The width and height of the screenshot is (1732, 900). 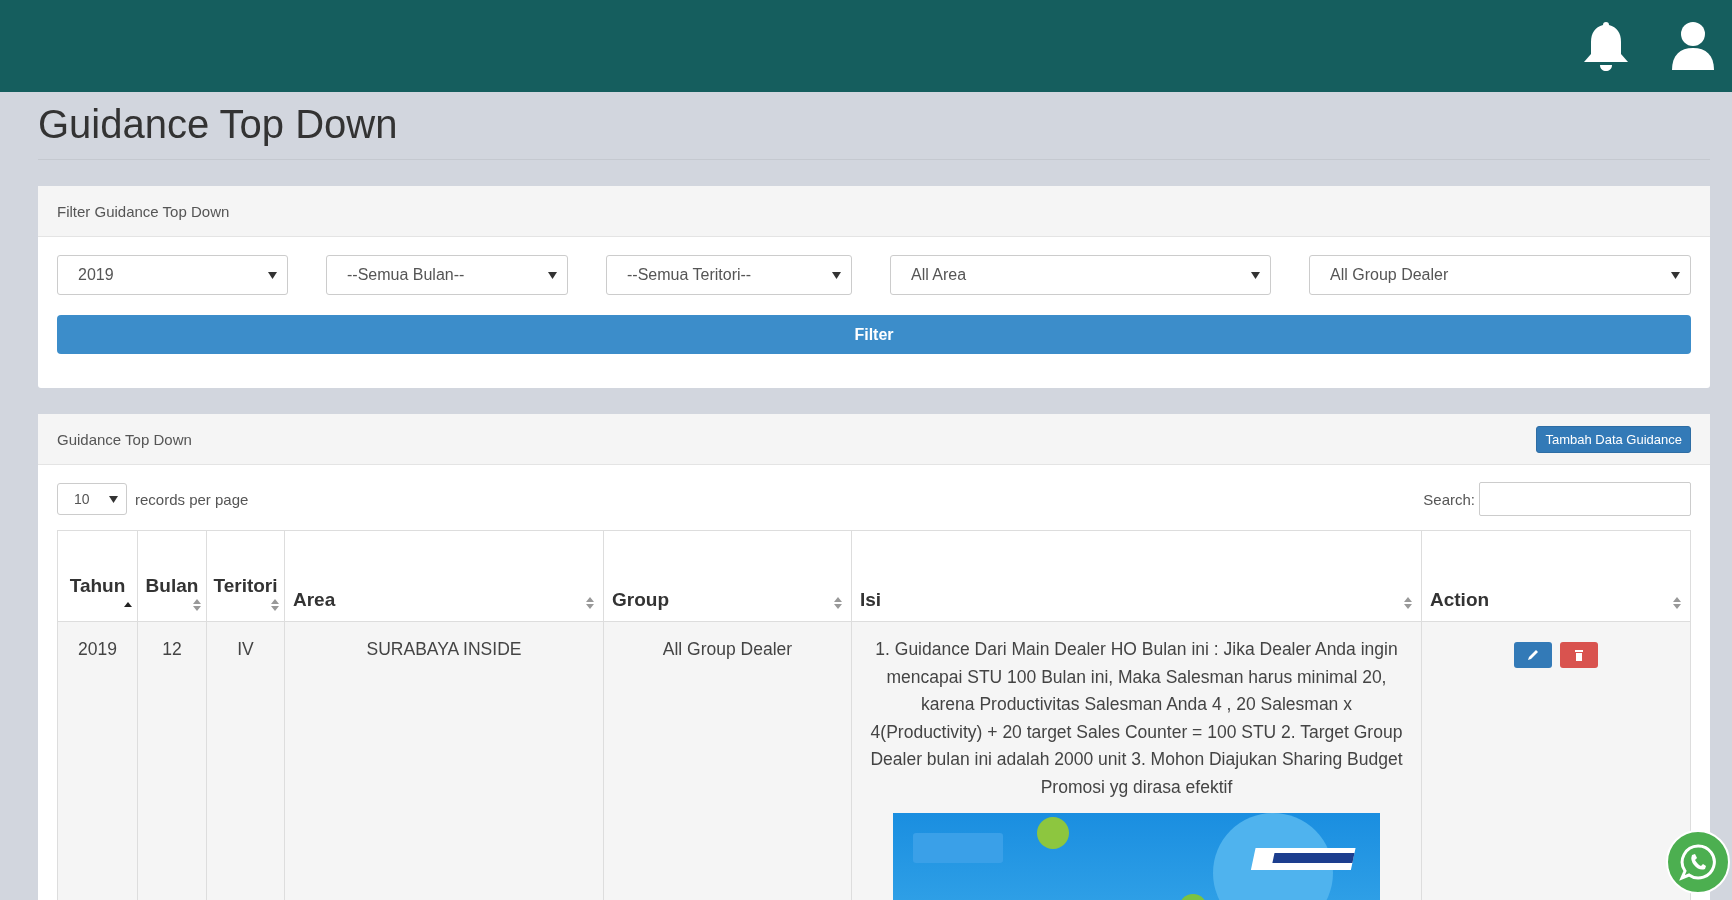 What do you see at coordinates (245, 586) in the screenshot?
I see `column-header: Teritori` at bounding box center [245, 586].